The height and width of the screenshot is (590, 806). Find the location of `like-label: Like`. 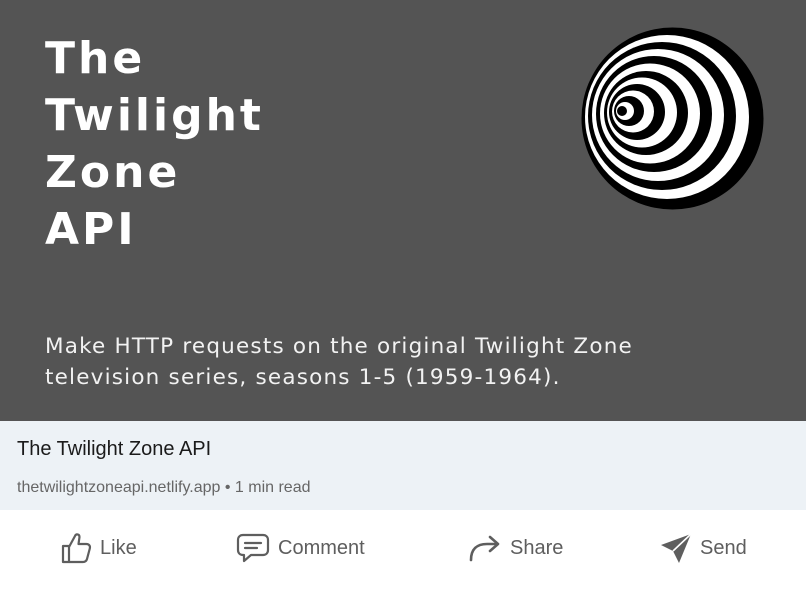

like-label: Like is located at coordinates (118, 547).